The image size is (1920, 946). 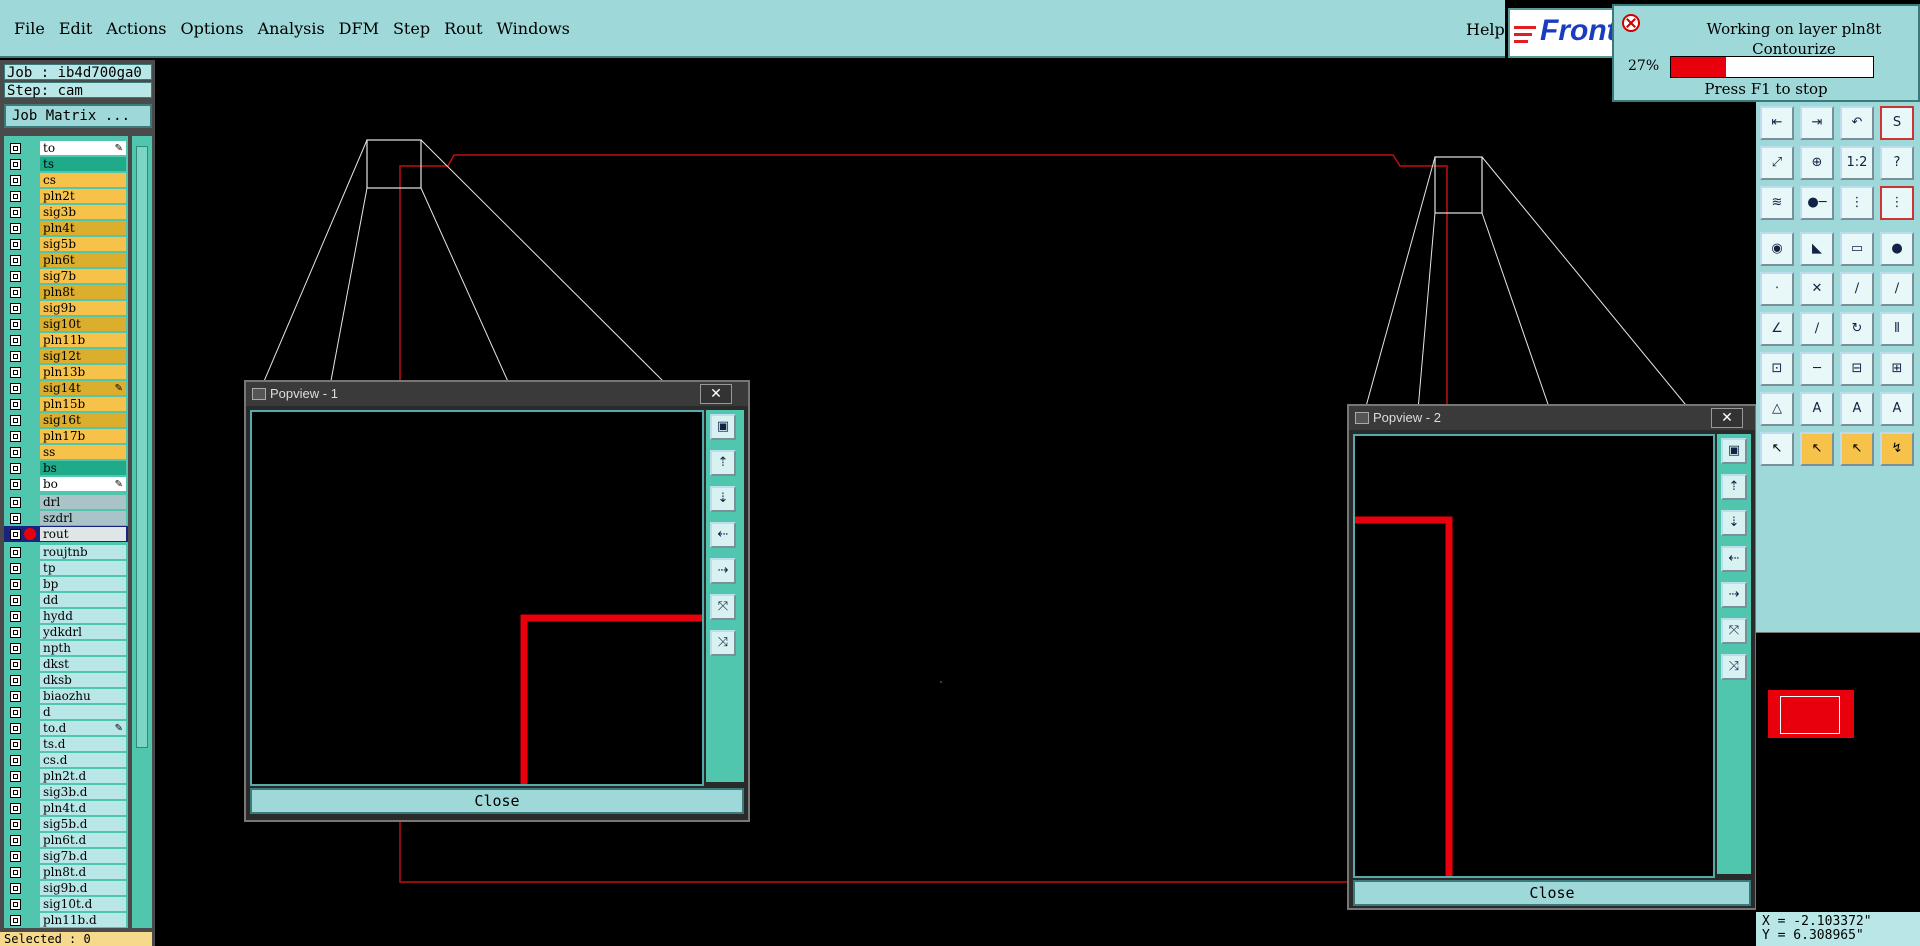 What do you see at coordinates (83, 228) in the screenshot?
I see `layer-name: pln4t` at bounding box center [83, 228].